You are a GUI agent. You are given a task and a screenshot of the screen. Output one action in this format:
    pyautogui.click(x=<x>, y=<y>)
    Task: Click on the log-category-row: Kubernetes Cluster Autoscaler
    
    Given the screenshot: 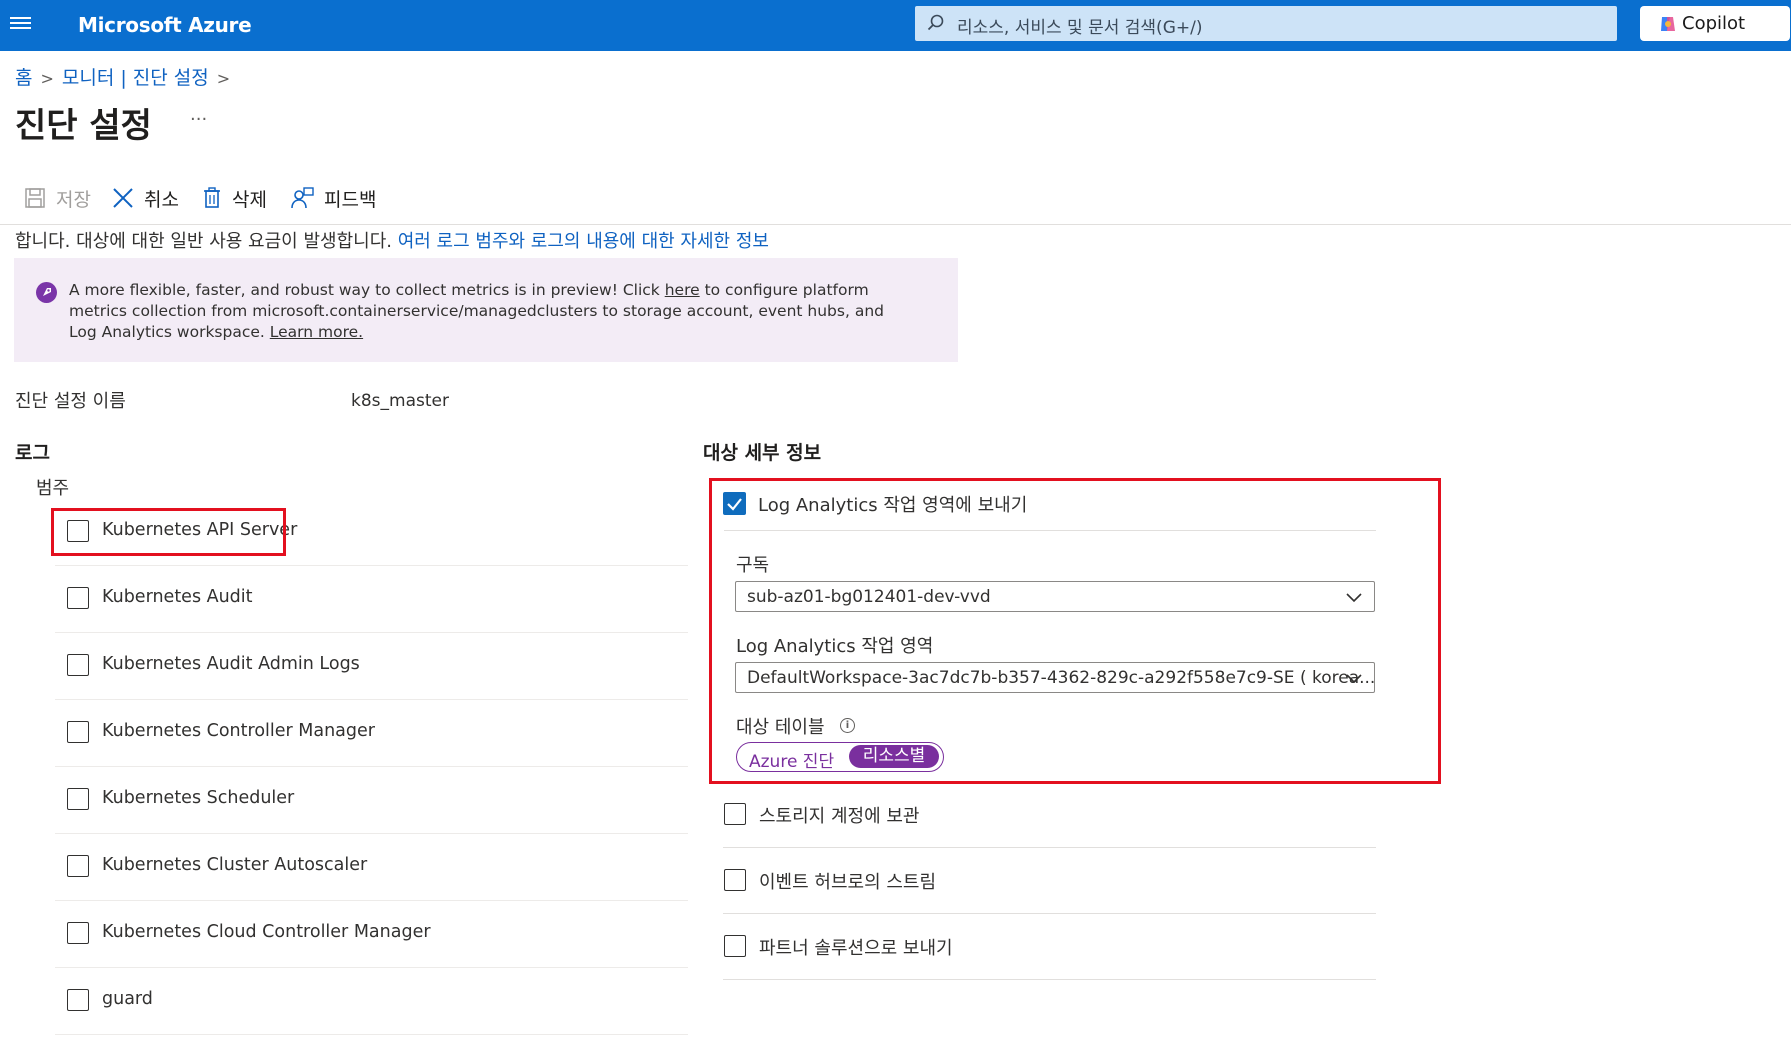 What is the action you would take?
    pyautogui.click(x=371, y=867)
    